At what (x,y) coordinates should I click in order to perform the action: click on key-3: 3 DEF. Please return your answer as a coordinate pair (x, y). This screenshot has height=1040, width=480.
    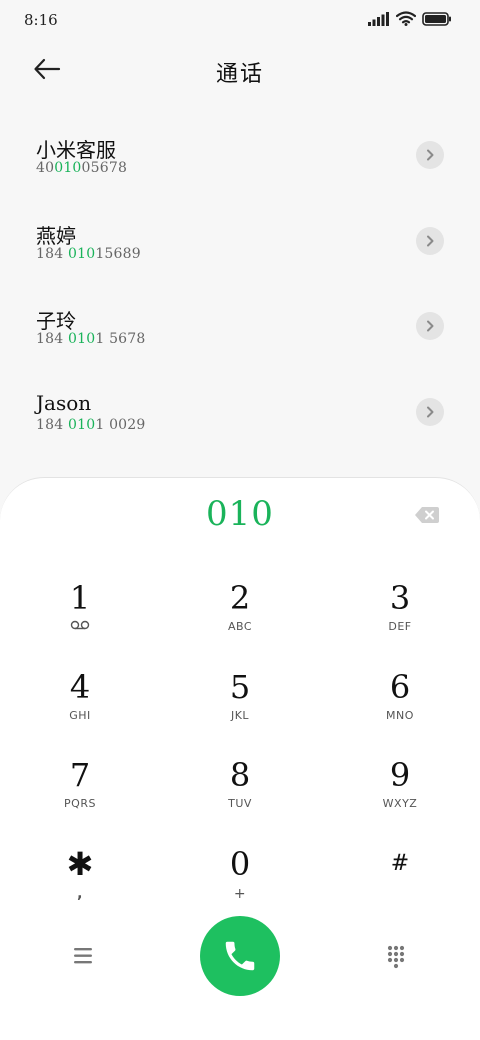
    Looking at the image, I should click on (400, 618).